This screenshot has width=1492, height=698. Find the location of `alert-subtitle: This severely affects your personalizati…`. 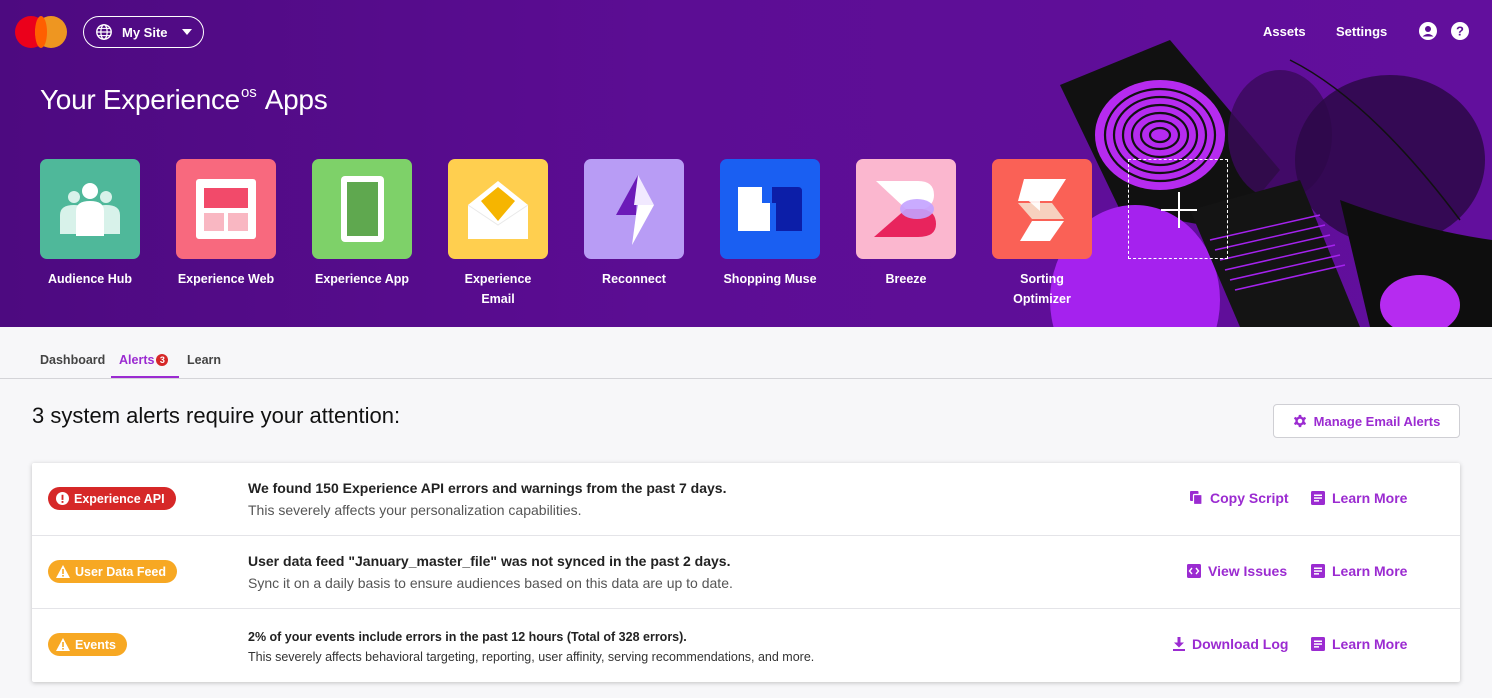

alert-subtitle: This severely affects your personalizati… is located at coordinates (415, 510).